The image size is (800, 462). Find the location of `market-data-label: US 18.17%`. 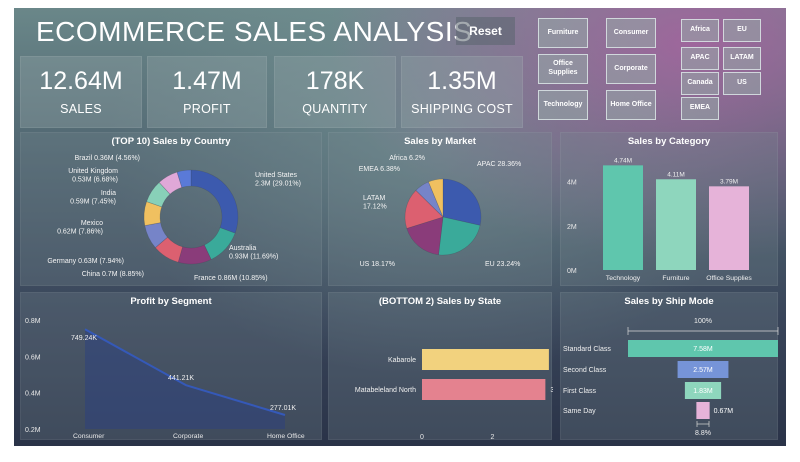

market-data-label: US 18.17% is located at coordinates (377, 264).